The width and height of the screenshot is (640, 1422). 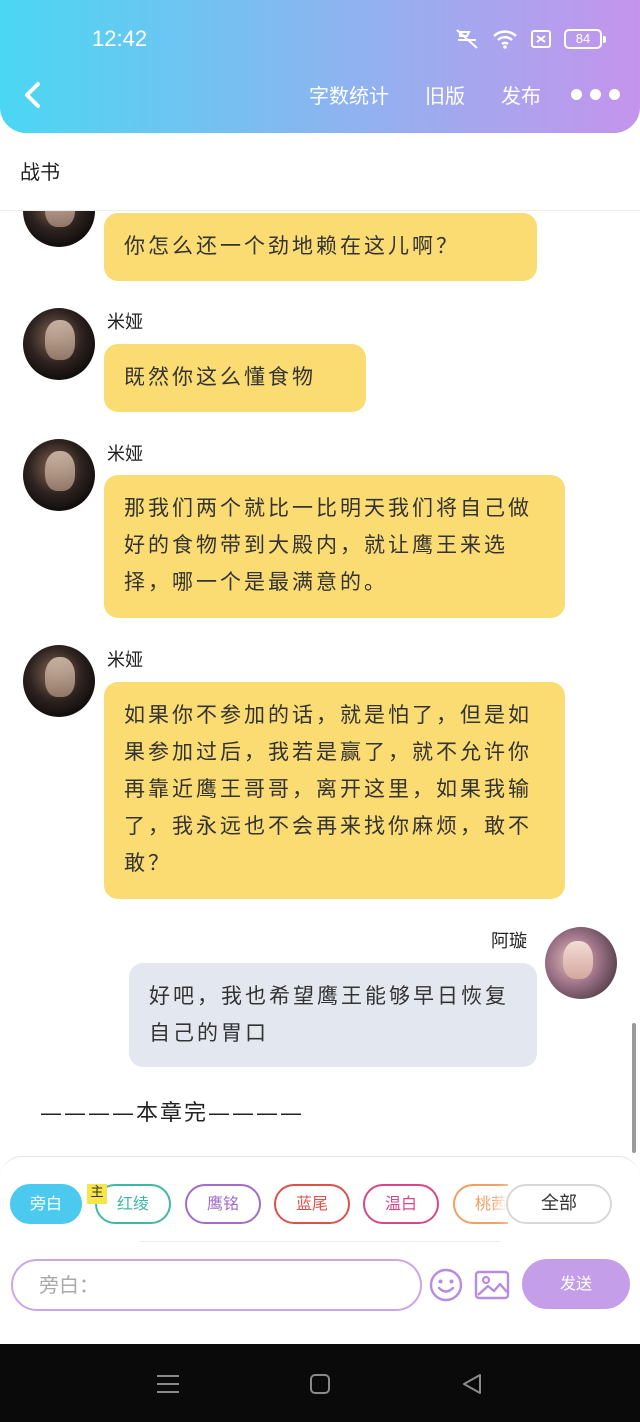 I want to click on back-triangle-icon, so click(x=472, y=1384).